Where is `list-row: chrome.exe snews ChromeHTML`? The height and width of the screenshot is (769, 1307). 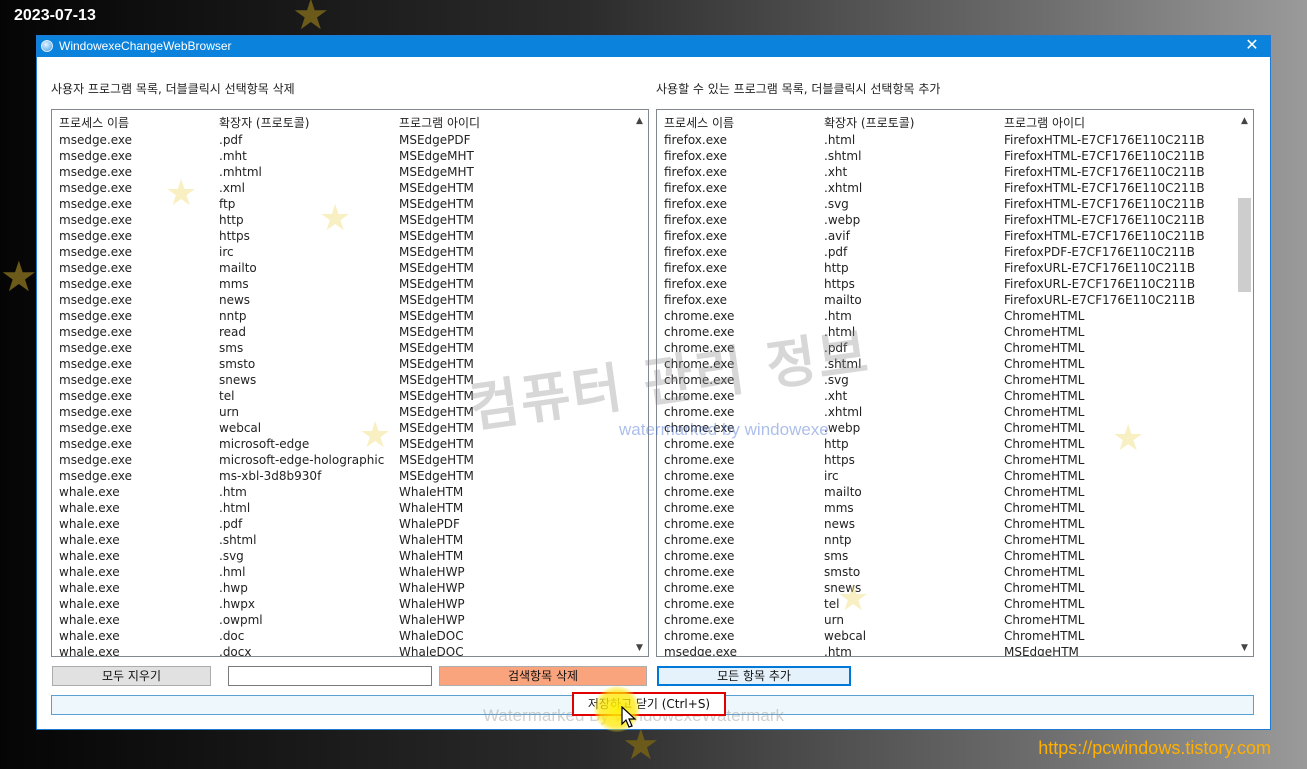 list-row: chrome.exe snews ChromeHTML is located at coordinates (946, 588).